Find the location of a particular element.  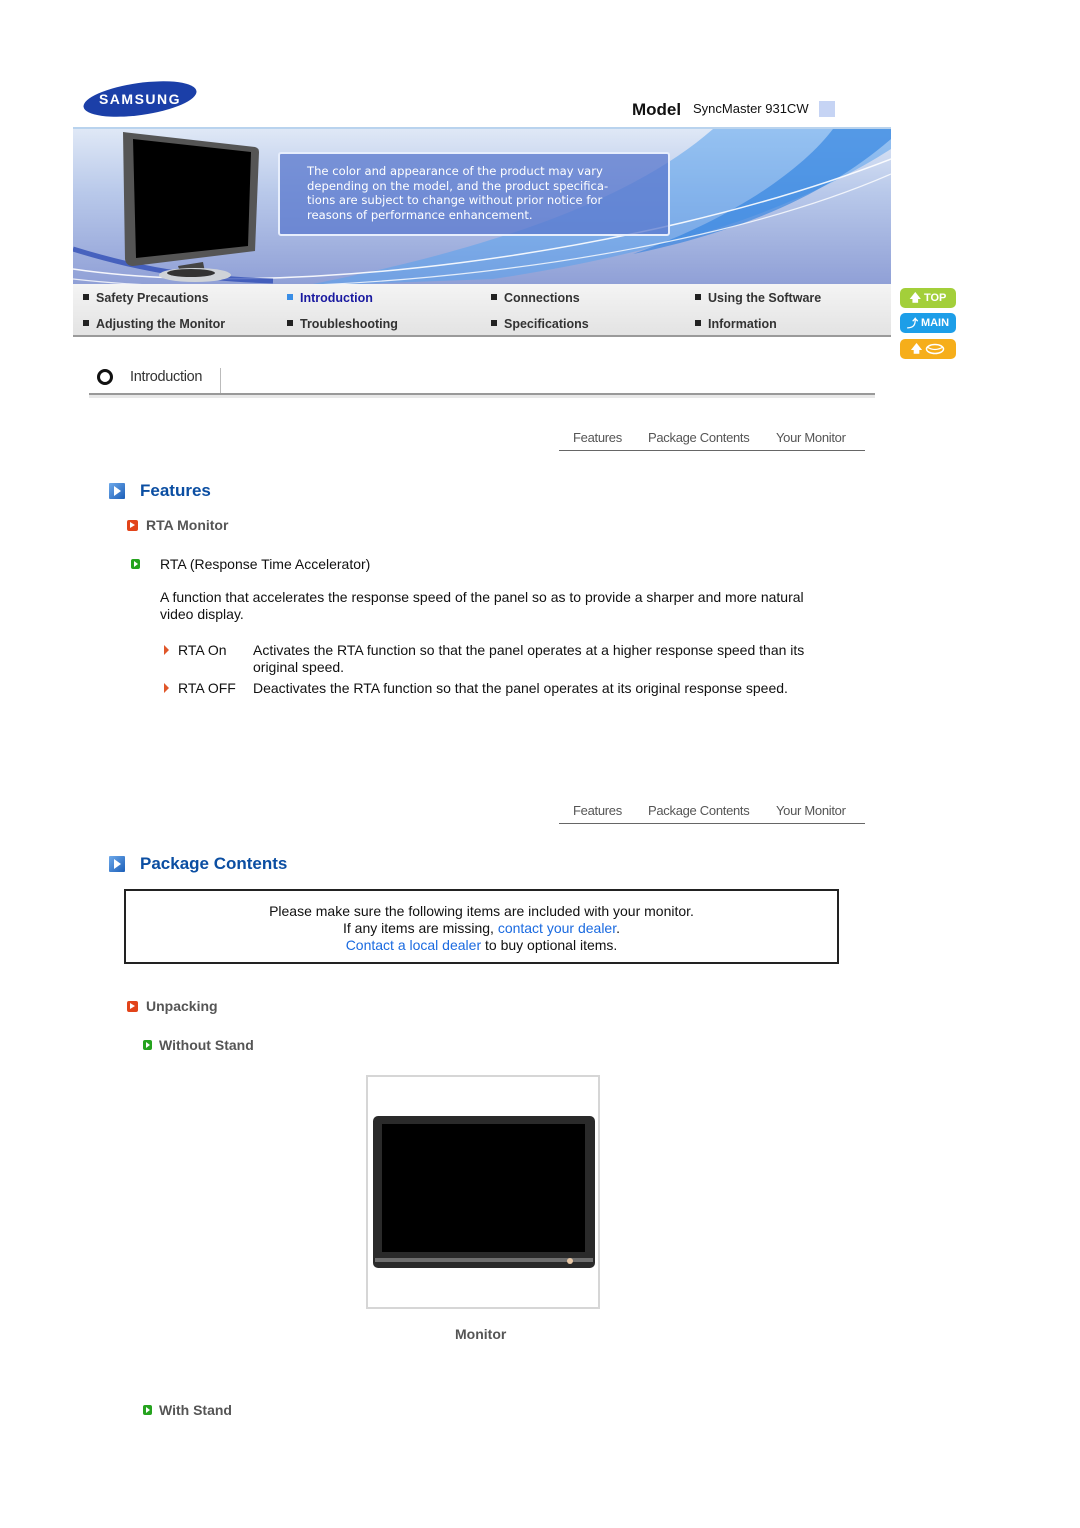

notice-text: to buy optional items. is located at coordinates (549, 945).